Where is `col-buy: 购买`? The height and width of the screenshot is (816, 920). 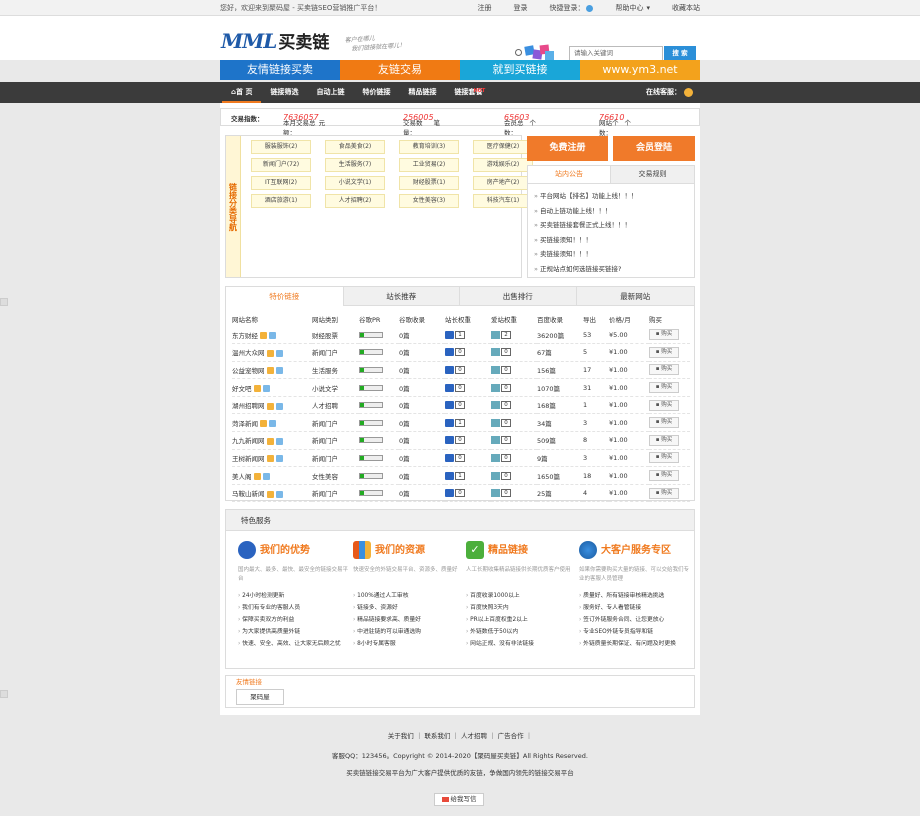
col-buy: 购买 is located at coordinates (655, 320).